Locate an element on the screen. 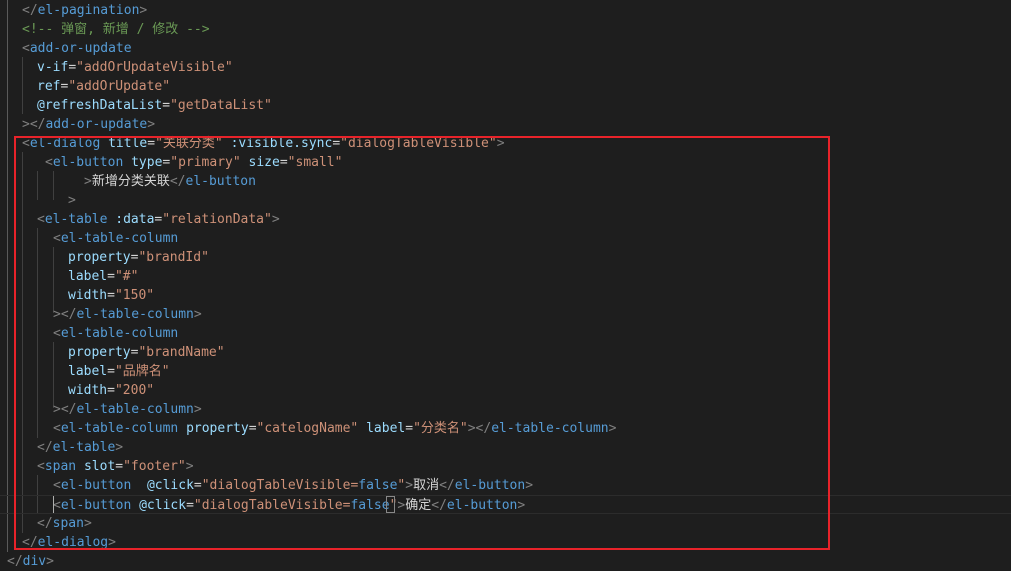 The width and height of the screenshot is (1011, 571). code-token: "分类名" is located at coordinates (440, 428).